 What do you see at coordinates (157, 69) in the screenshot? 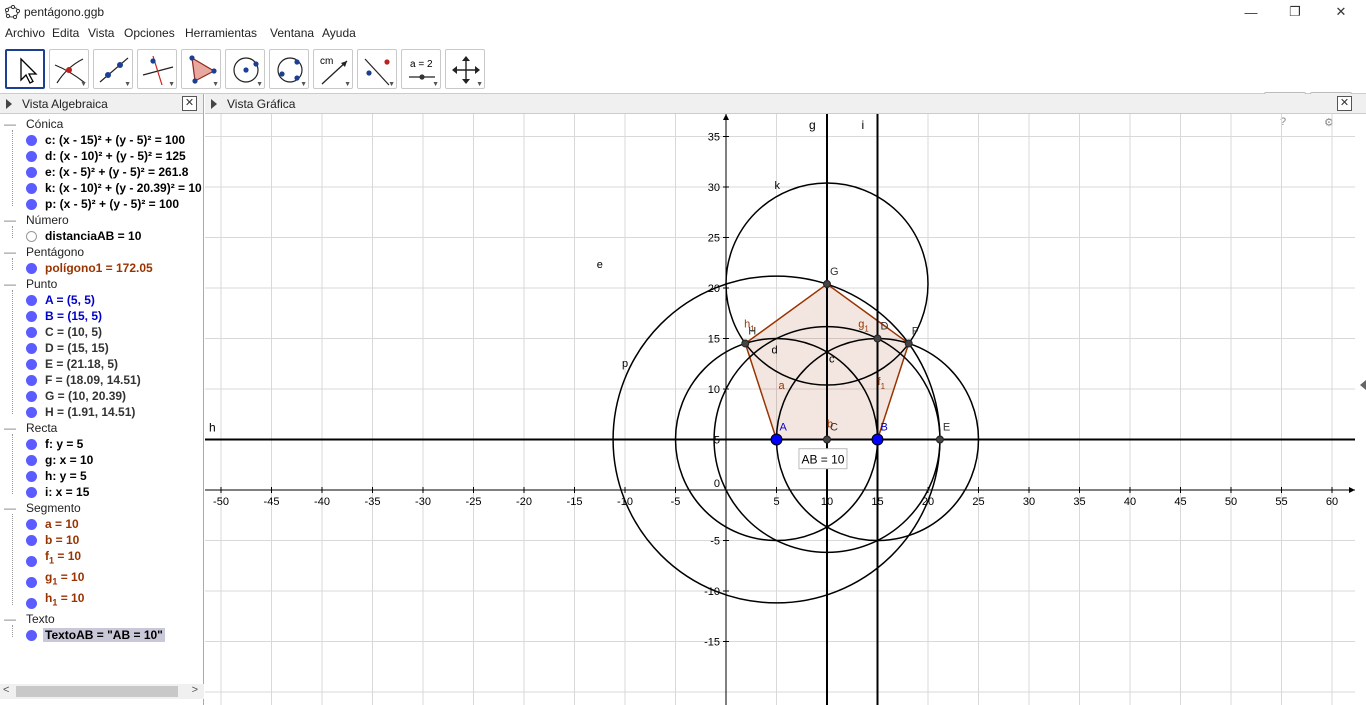
I see `perpendicular-tool-button: ▼` at bounding box center [157, 69].